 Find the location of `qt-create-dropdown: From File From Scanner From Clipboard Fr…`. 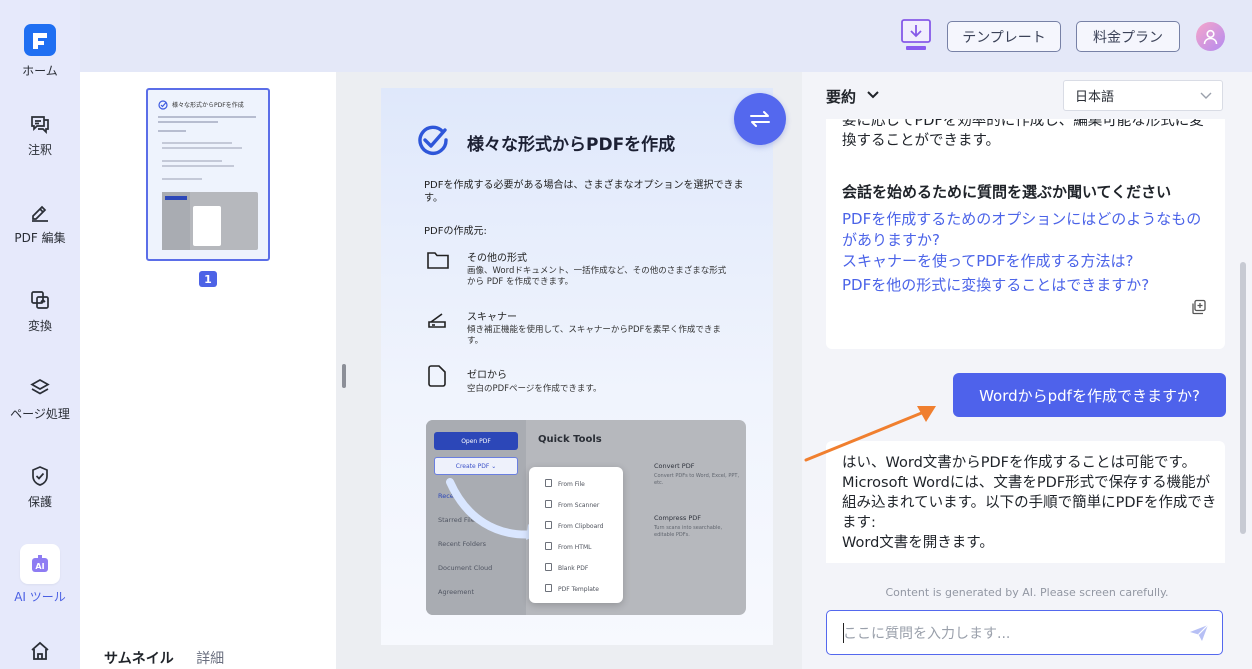

qt-create-dropdown: From File From Scanner From Clipboard Fr… is located at coordinates (576, 535).